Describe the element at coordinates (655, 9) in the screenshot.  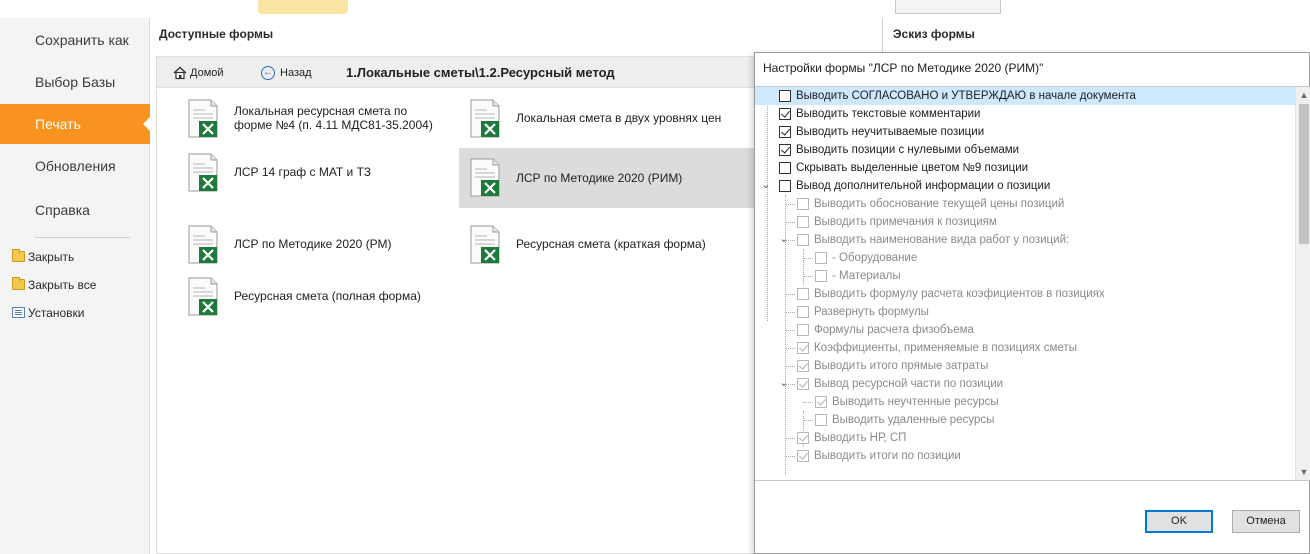
I see `top-strip` at that location.